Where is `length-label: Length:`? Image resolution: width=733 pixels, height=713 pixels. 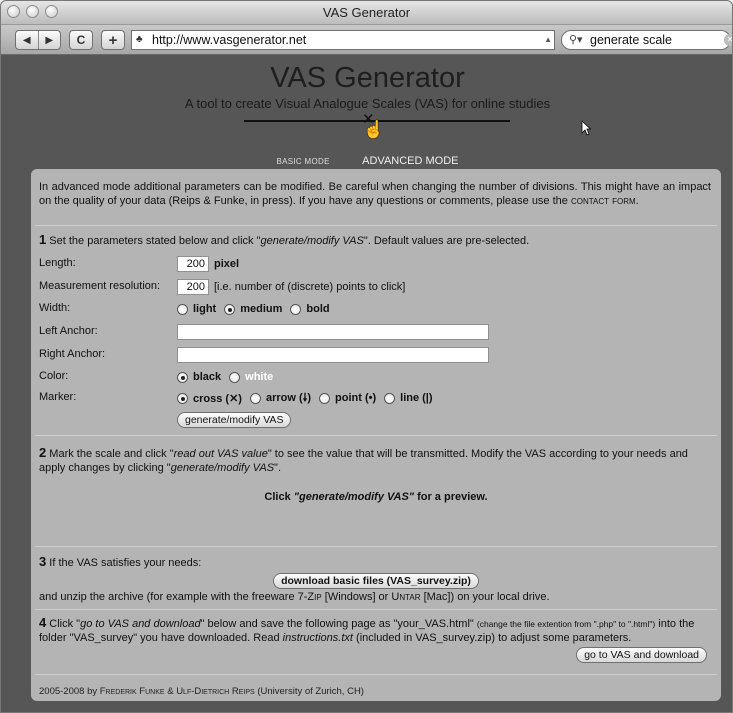 length-label: Length: is located at coordinates (57, 263).